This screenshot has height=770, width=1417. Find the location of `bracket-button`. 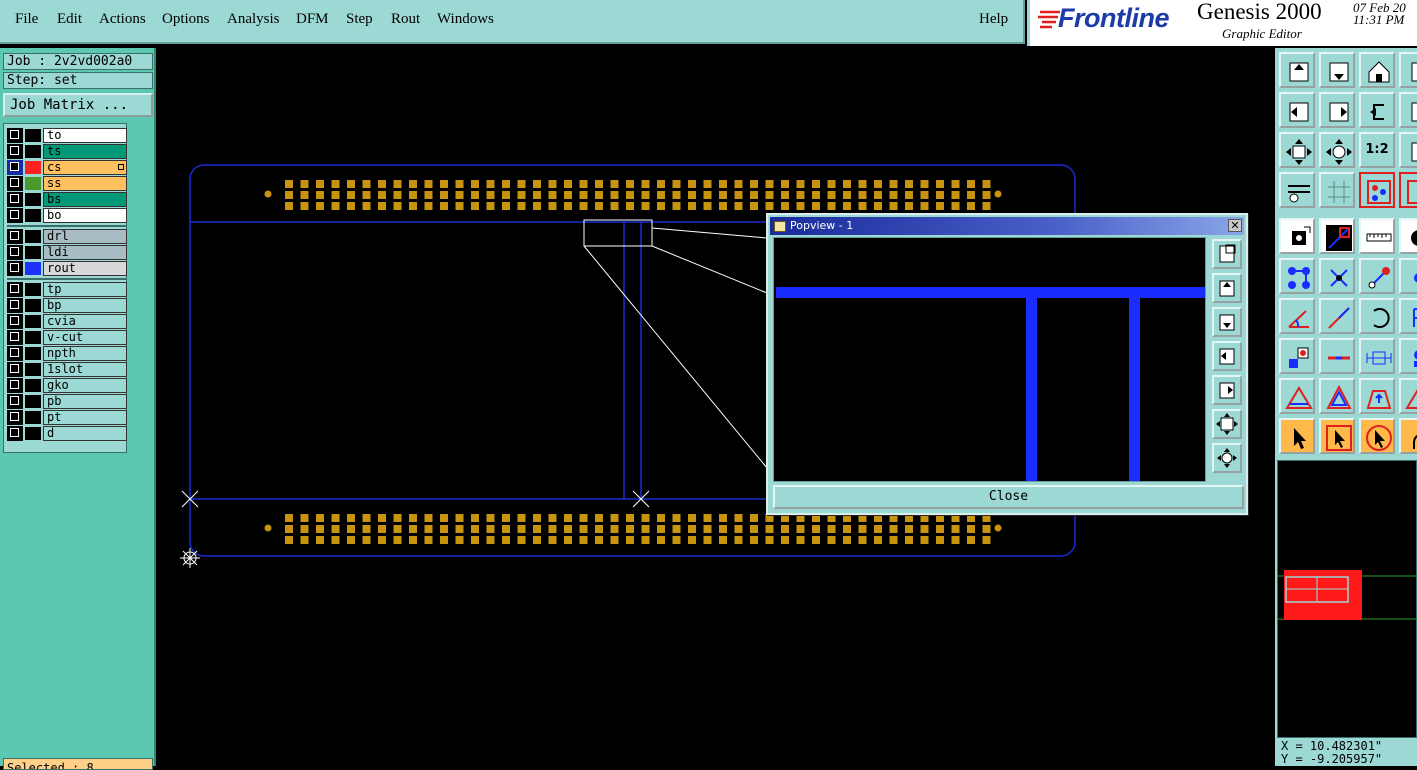

bracket-button is located at coordinates (1408, 316).